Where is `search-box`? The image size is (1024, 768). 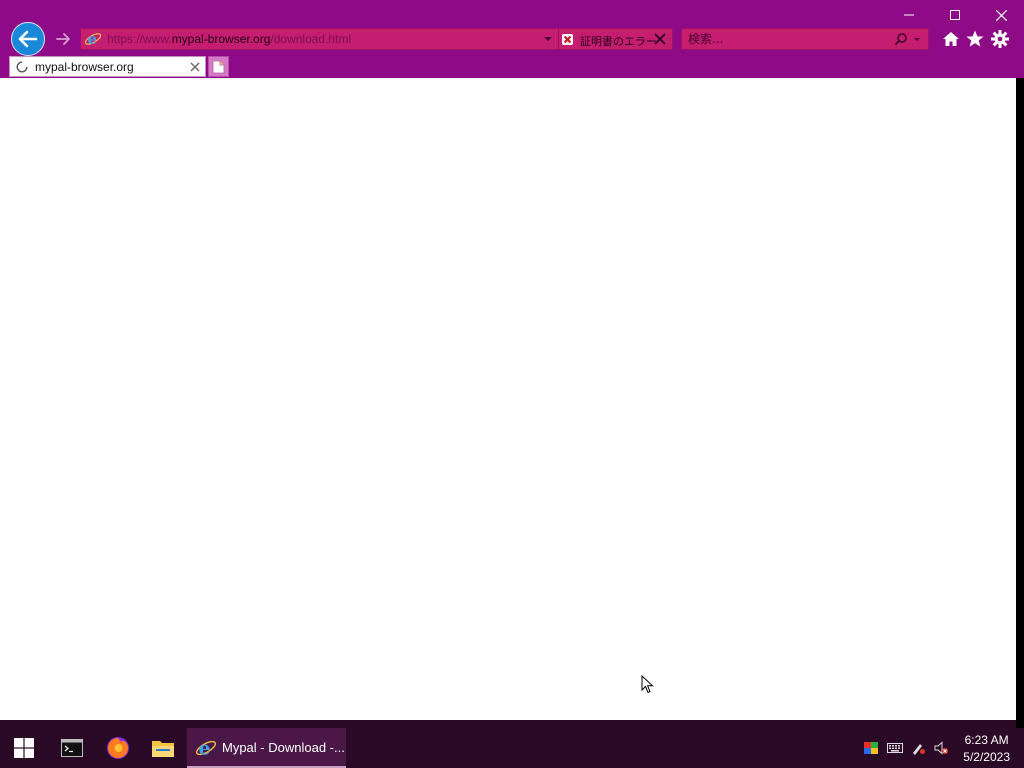
search-box is located at coordinates (805, 39).